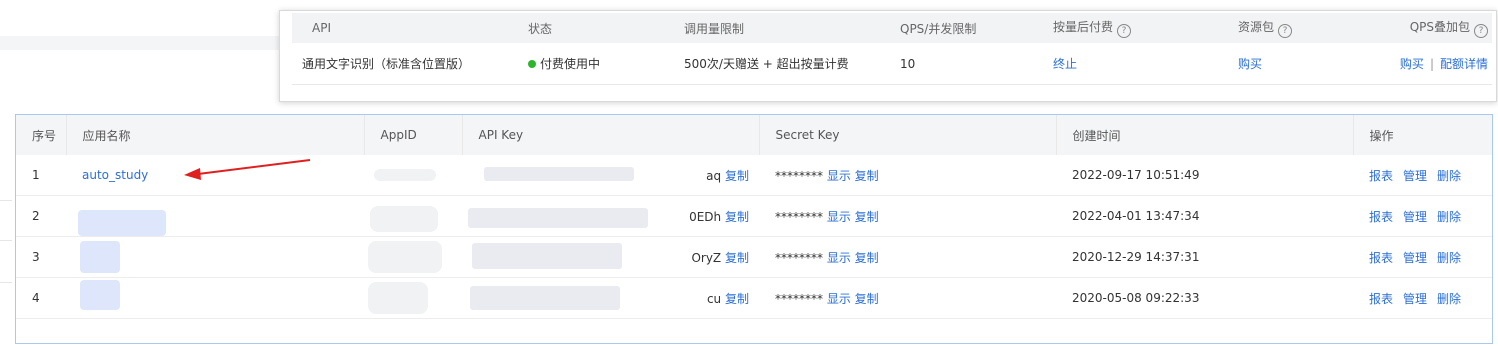  I want to click on api-status: 付费使用中, so click(596, 64).